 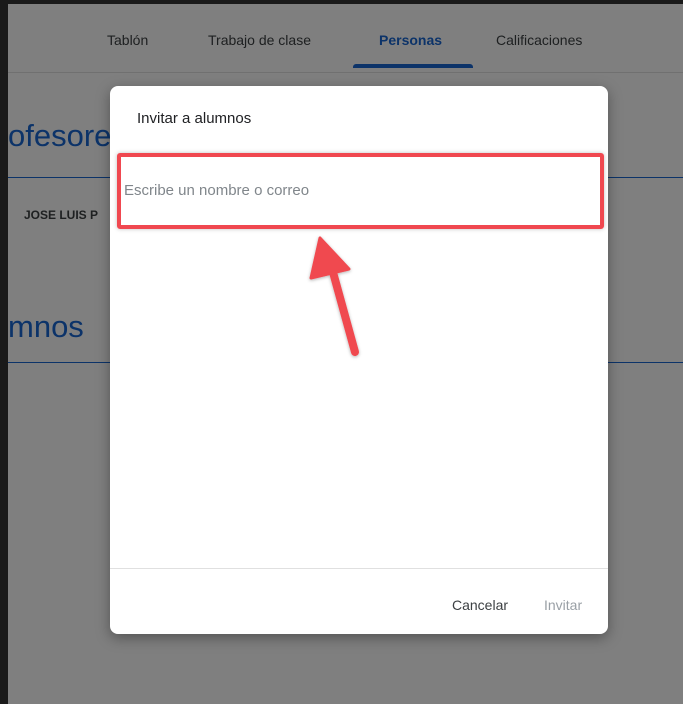 What do you see at coordinates (194, 118) in the screenshot?
I see `dialog-title: Invitar a alumnos` at bounding box center [194, 118].